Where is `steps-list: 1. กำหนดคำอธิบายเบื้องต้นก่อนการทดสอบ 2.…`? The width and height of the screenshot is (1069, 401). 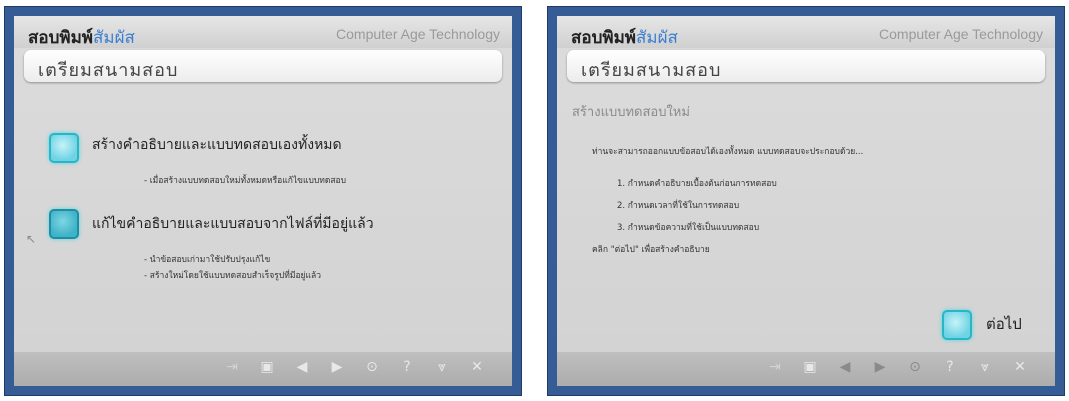
steps-list: 1. กำหนดคำอธิบายเบื้องต้นก่อนการทดสอบ 2.… is located at coordinates (697, 209).